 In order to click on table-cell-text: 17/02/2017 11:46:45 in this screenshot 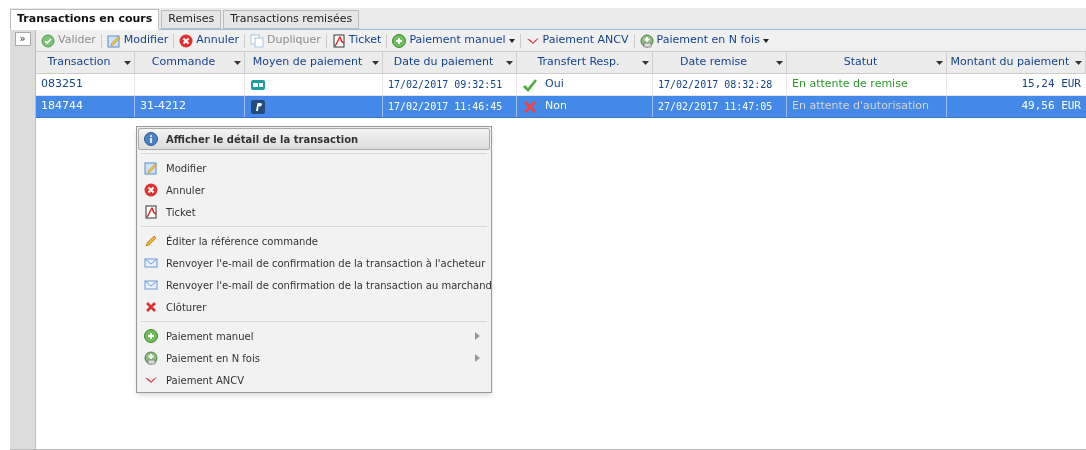, I will do `click(445, 107)`.